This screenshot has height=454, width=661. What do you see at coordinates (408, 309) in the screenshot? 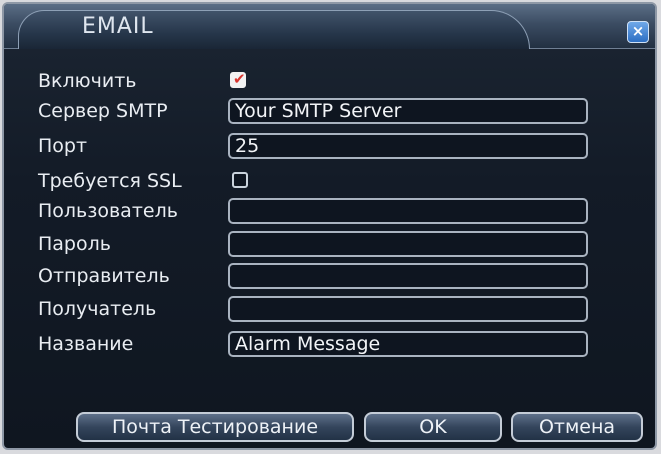
I see `recipient-input` at bounding box center [408, 309].